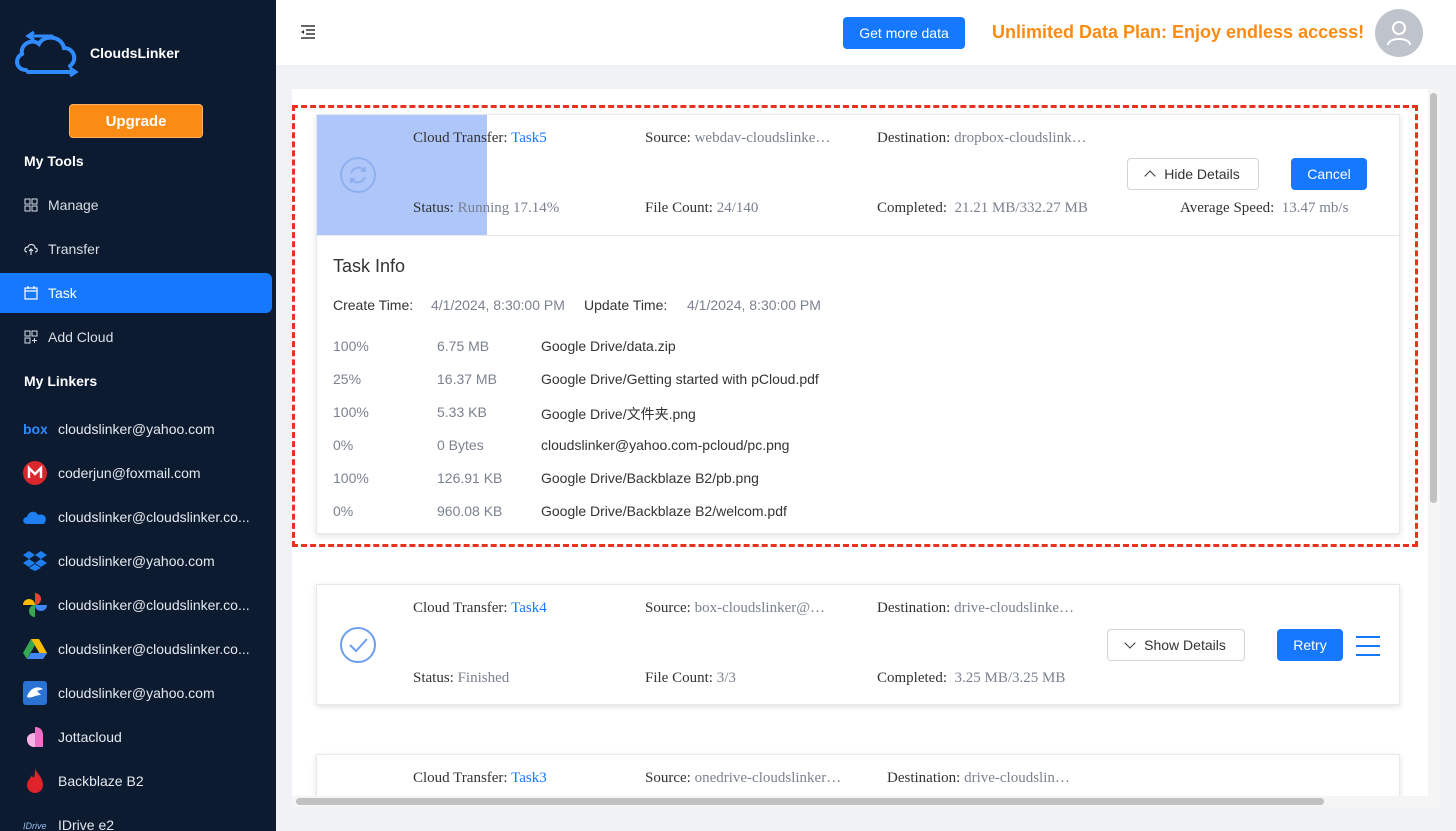 The image size is (1456, 831). I want to click on completed-value: 3.25 MB/3.25 MB, so click(1010, 678).